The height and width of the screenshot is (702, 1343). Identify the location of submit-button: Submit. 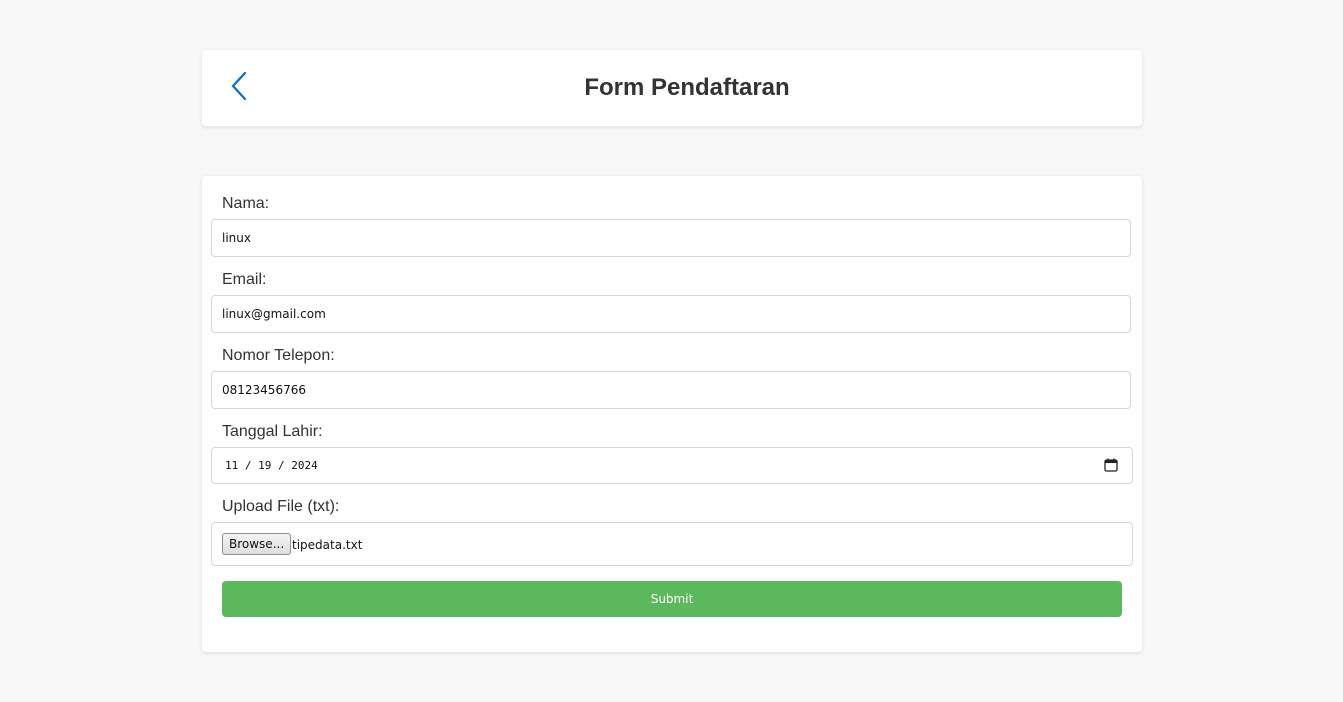
(672, 599).